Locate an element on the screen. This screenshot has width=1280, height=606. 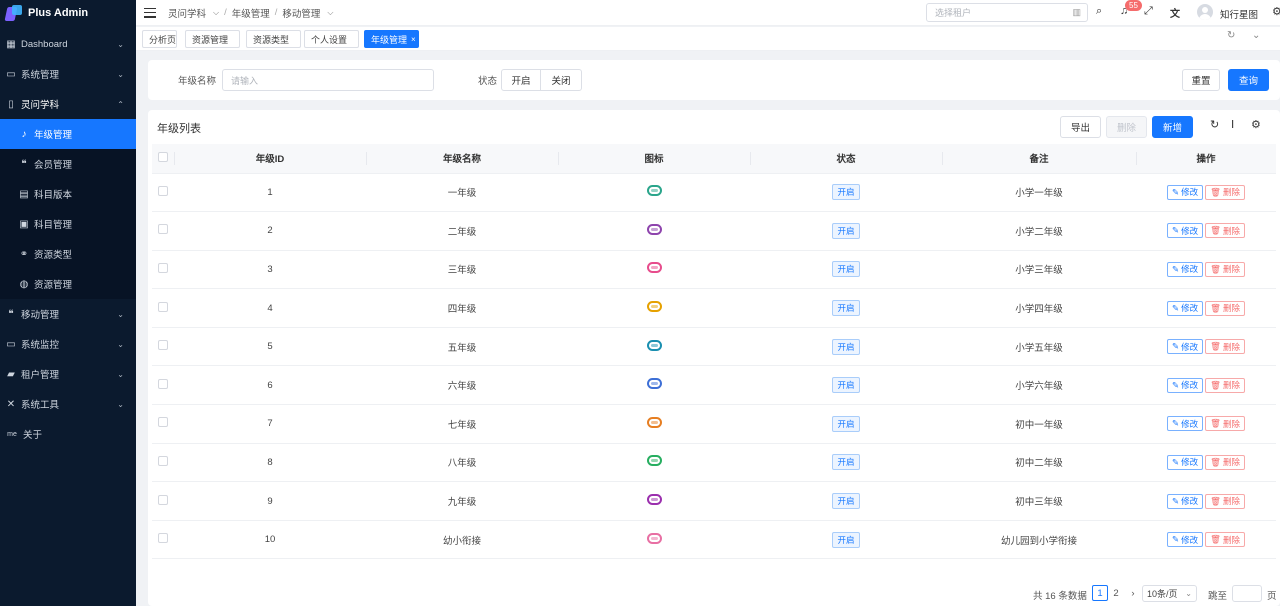
sidebar-item-mobile: ❝ 移动管理 ⌄ is located at coordinates (68, 314).